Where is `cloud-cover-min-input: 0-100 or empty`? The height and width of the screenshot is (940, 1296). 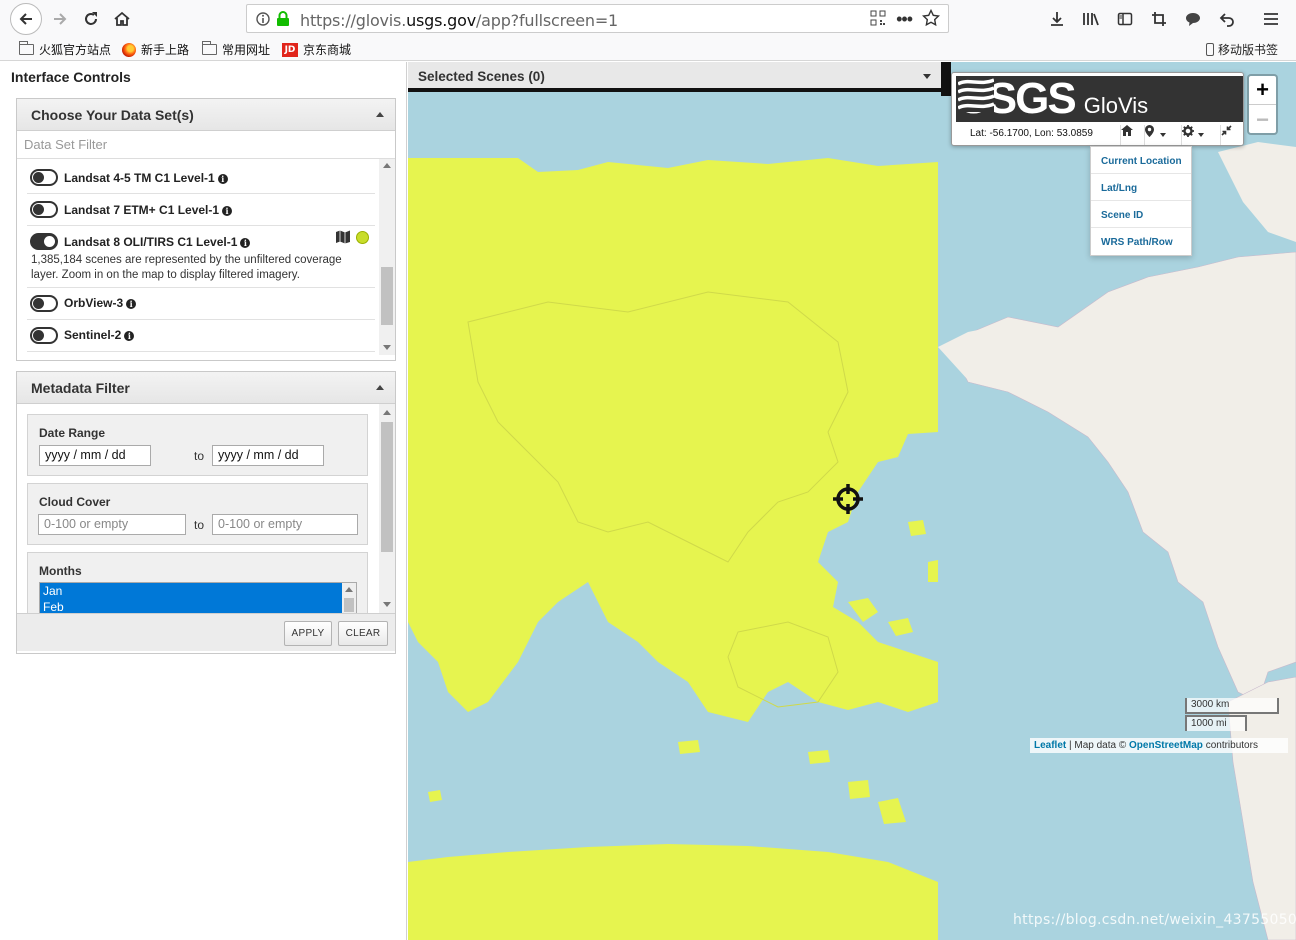
cloud-cover-min-input: 0-100 or empty is located at coordinates (112, 524).